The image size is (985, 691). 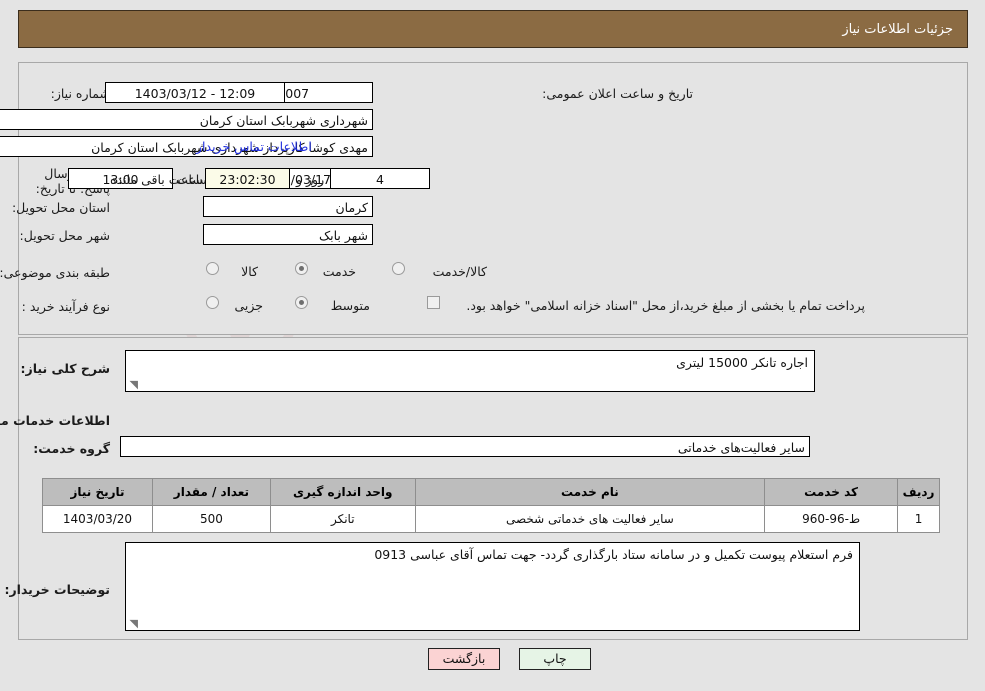 I want to click on purchase-process-label: نوع فرآیند خرید :, so click(x=65, y=306).